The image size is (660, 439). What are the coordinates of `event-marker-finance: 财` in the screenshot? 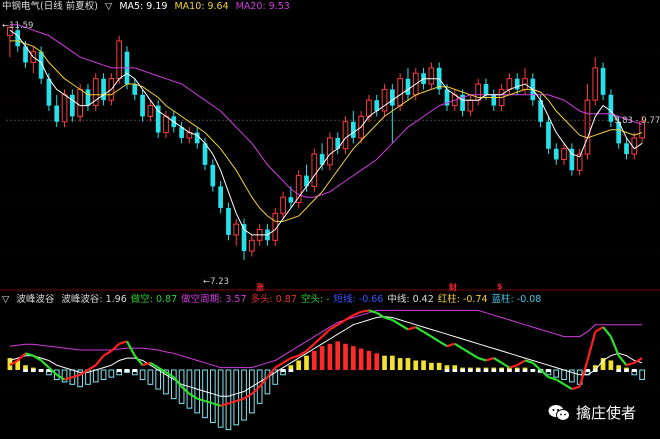 It's located at (453, 287).